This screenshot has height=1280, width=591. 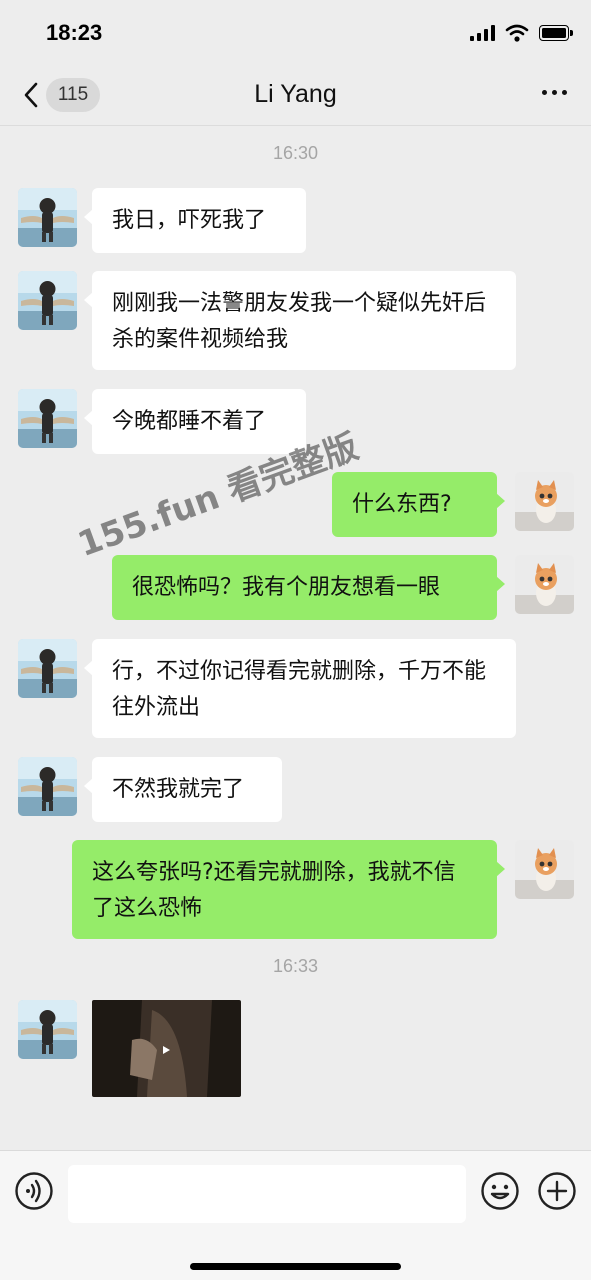 What do you see at coordinates (195, 421) in the screenshot?
I see `message-bubble: 今晚都睡不着了` at bounding box center [195, 421].